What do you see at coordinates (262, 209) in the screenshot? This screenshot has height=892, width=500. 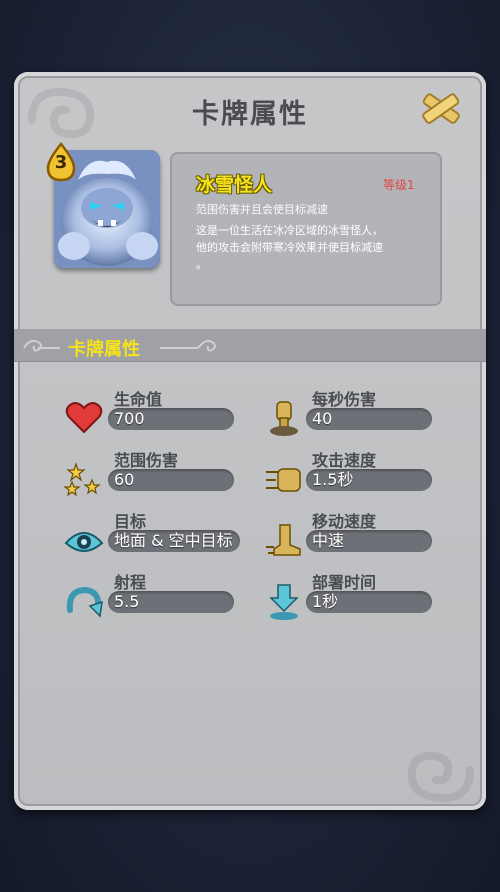 I see `card-subtitle: 范围伤害并且会使目标减速` at bounding box center [262, 209].